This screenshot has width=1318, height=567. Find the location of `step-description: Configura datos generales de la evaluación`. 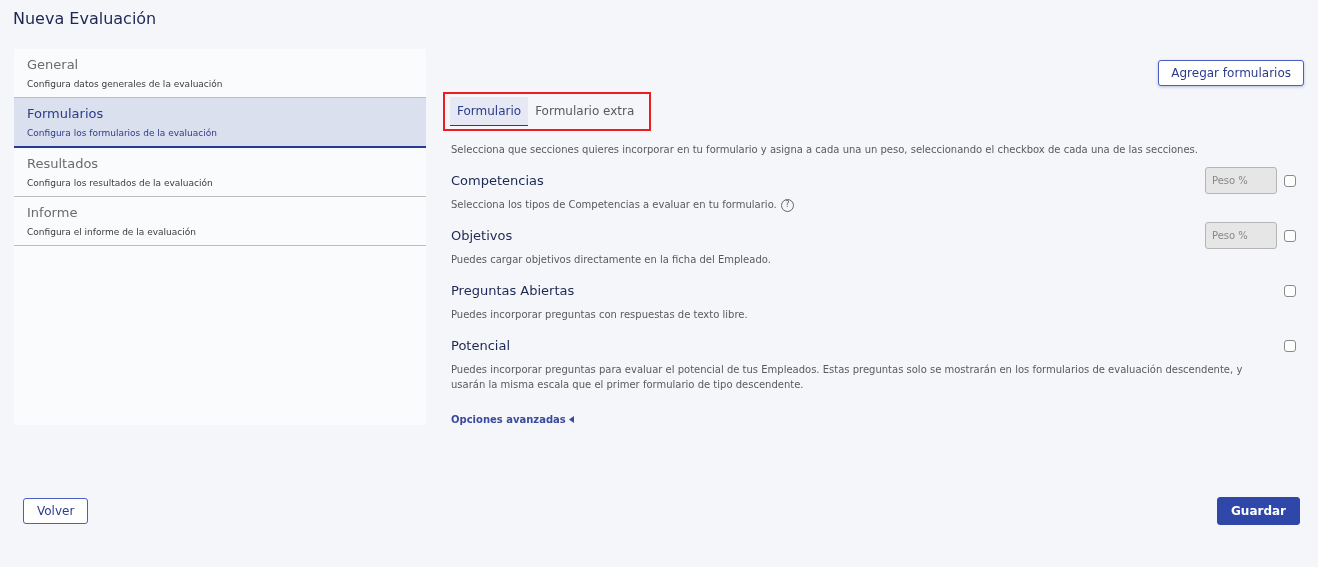

step-description: Configura datos generales de la evaluación is located at coordinates (125, 84).